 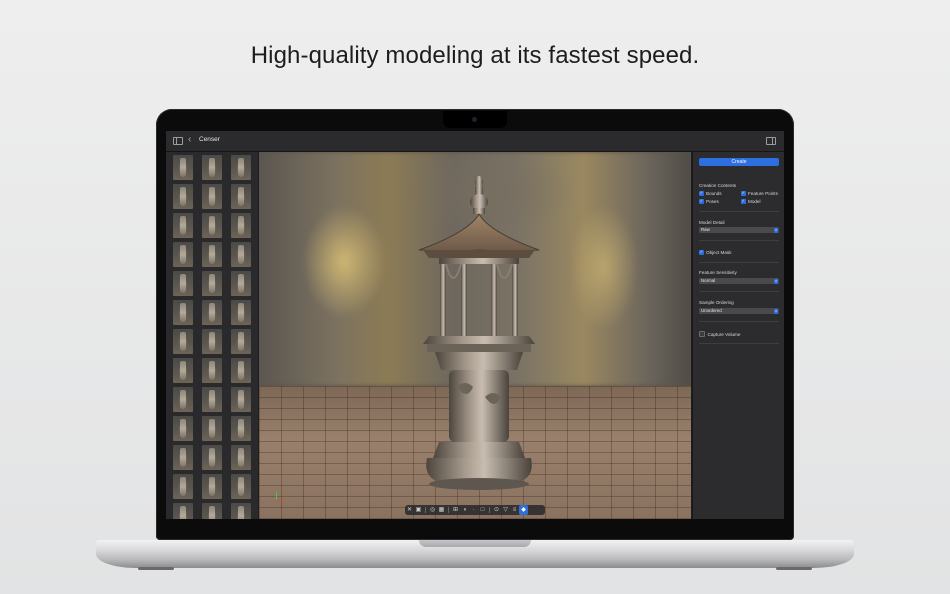 What do you see at coordinates (771, 141) in the screenshot?
I see `inspector-toggle-icon` at bounding box center [771, 141].